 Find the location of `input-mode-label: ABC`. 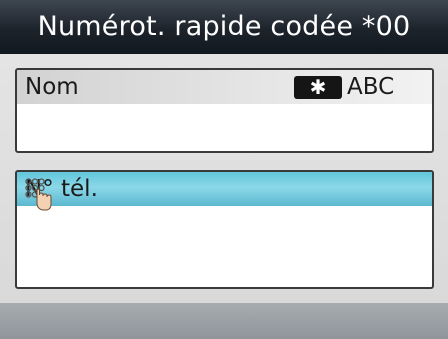

input-mode-label: ABC is located at coordinates (371, 87).